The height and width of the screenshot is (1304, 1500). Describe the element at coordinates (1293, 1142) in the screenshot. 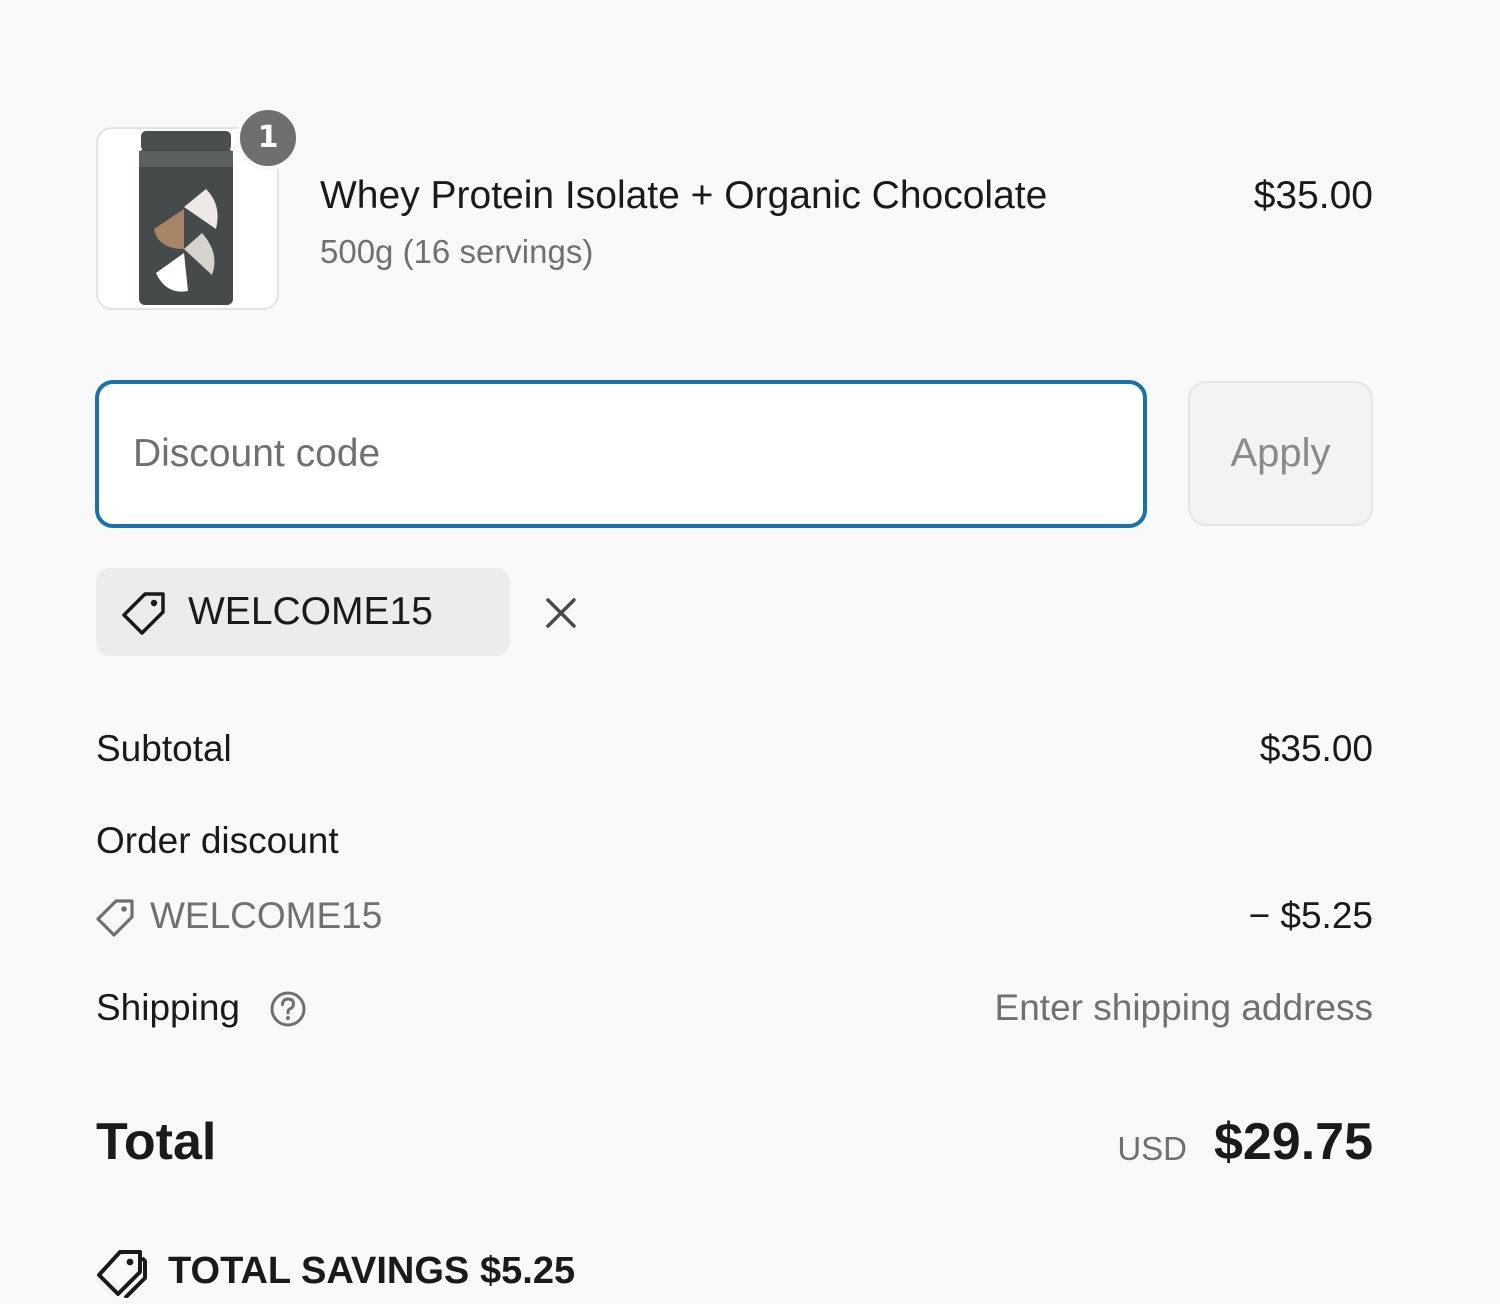

I see `total-amount: $29.75` at that location.